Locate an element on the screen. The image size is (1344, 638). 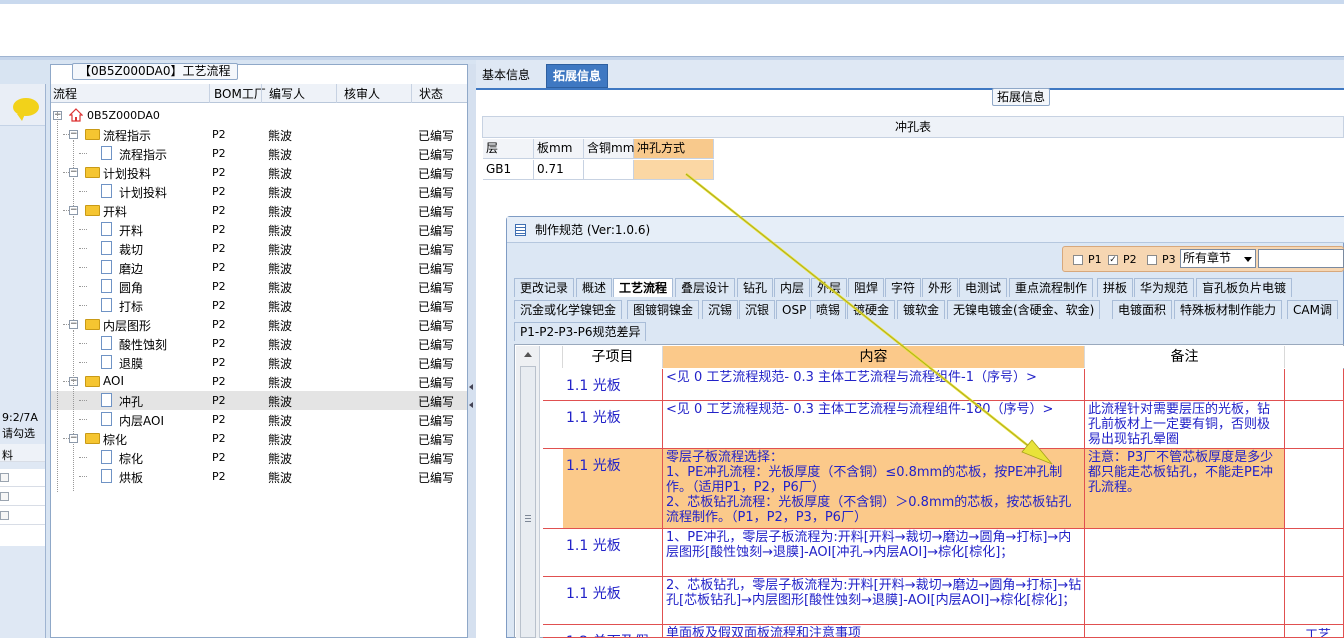
tree-caption: 【0B5Z000DA0】工艺流程 is located at coordinates (155, 71).